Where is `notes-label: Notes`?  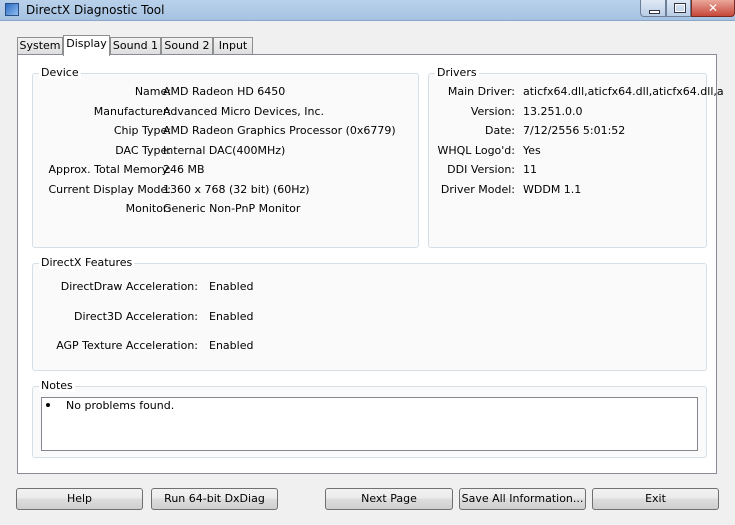
notes-label: Notes is located at coordinates (57, 385).